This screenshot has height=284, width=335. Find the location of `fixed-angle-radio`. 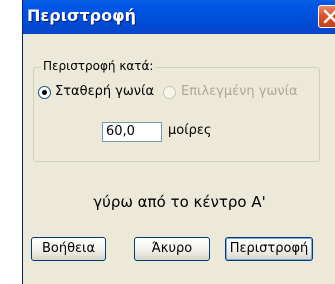

fixed-angle-radio is located at coordinates (44, 92).